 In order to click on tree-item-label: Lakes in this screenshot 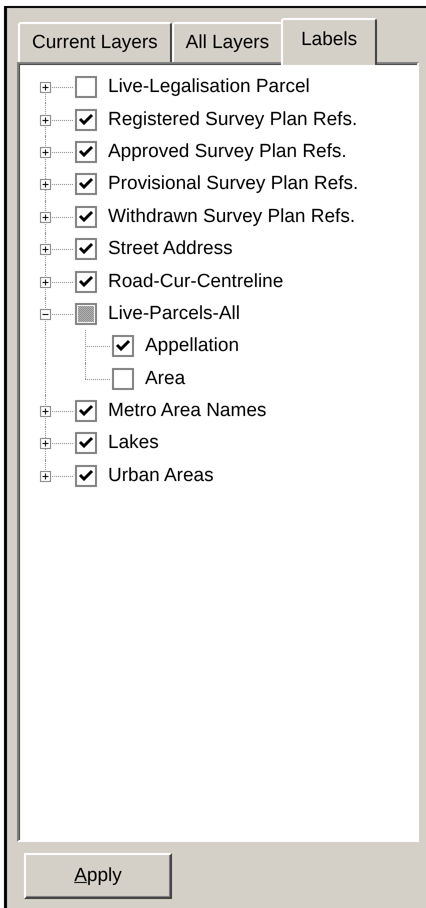, I will do `click(133, 443)`.